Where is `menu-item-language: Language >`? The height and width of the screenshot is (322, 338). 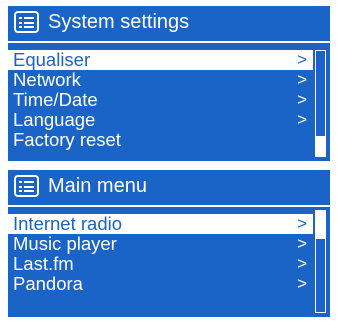 menu-item-language: Language > is located at coordinates (160, 120).